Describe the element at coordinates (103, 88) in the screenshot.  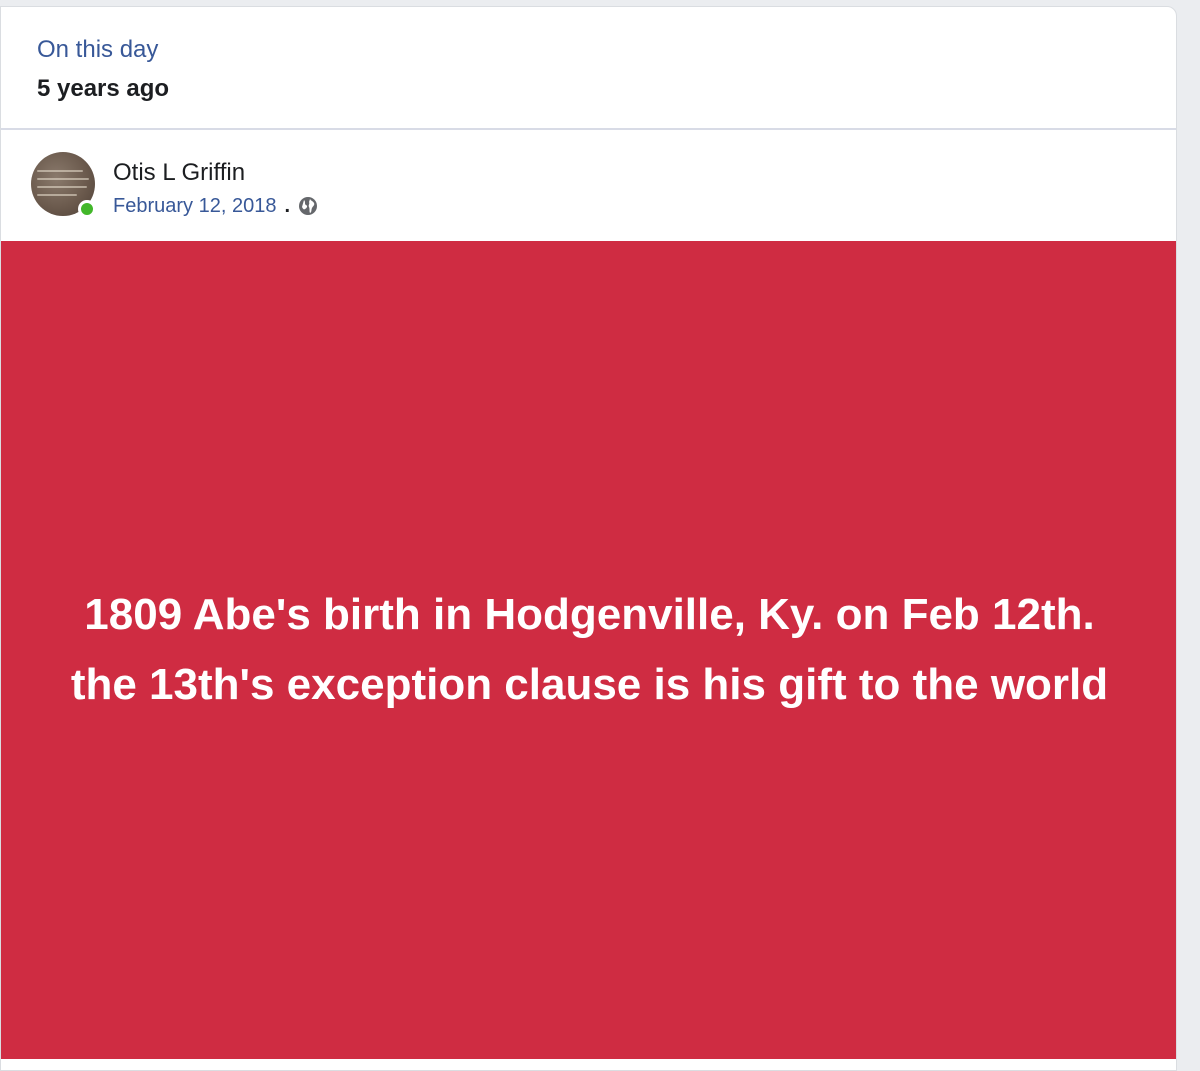
I see `years-ago-label: 5 years ago` at that location.